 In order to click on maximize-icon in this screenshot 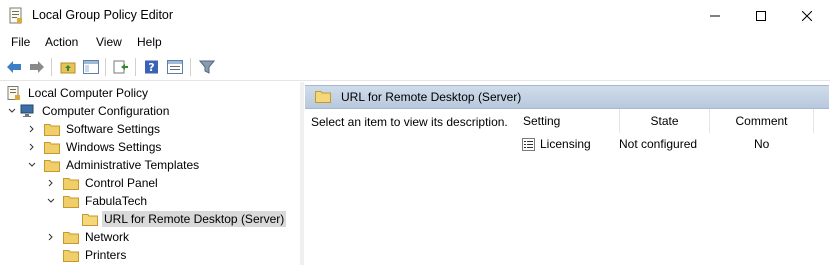, I will do `click(761, 15)`.